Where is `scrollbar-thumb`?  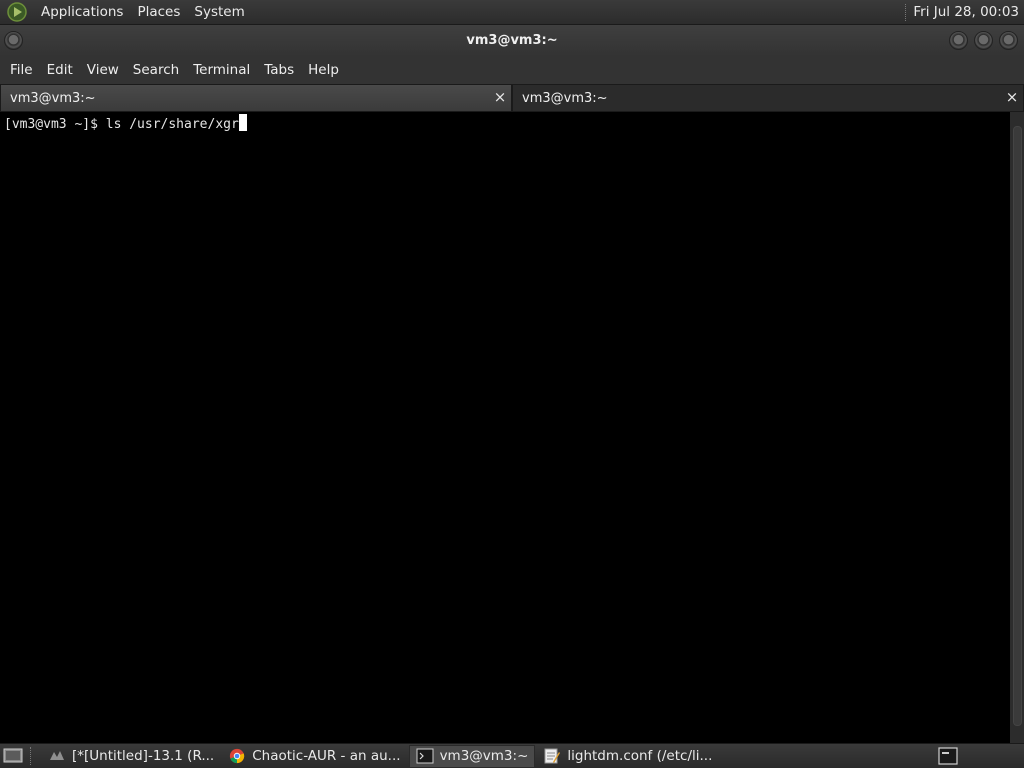 scrollbar-thumb is located at coordinates (1017, 426).